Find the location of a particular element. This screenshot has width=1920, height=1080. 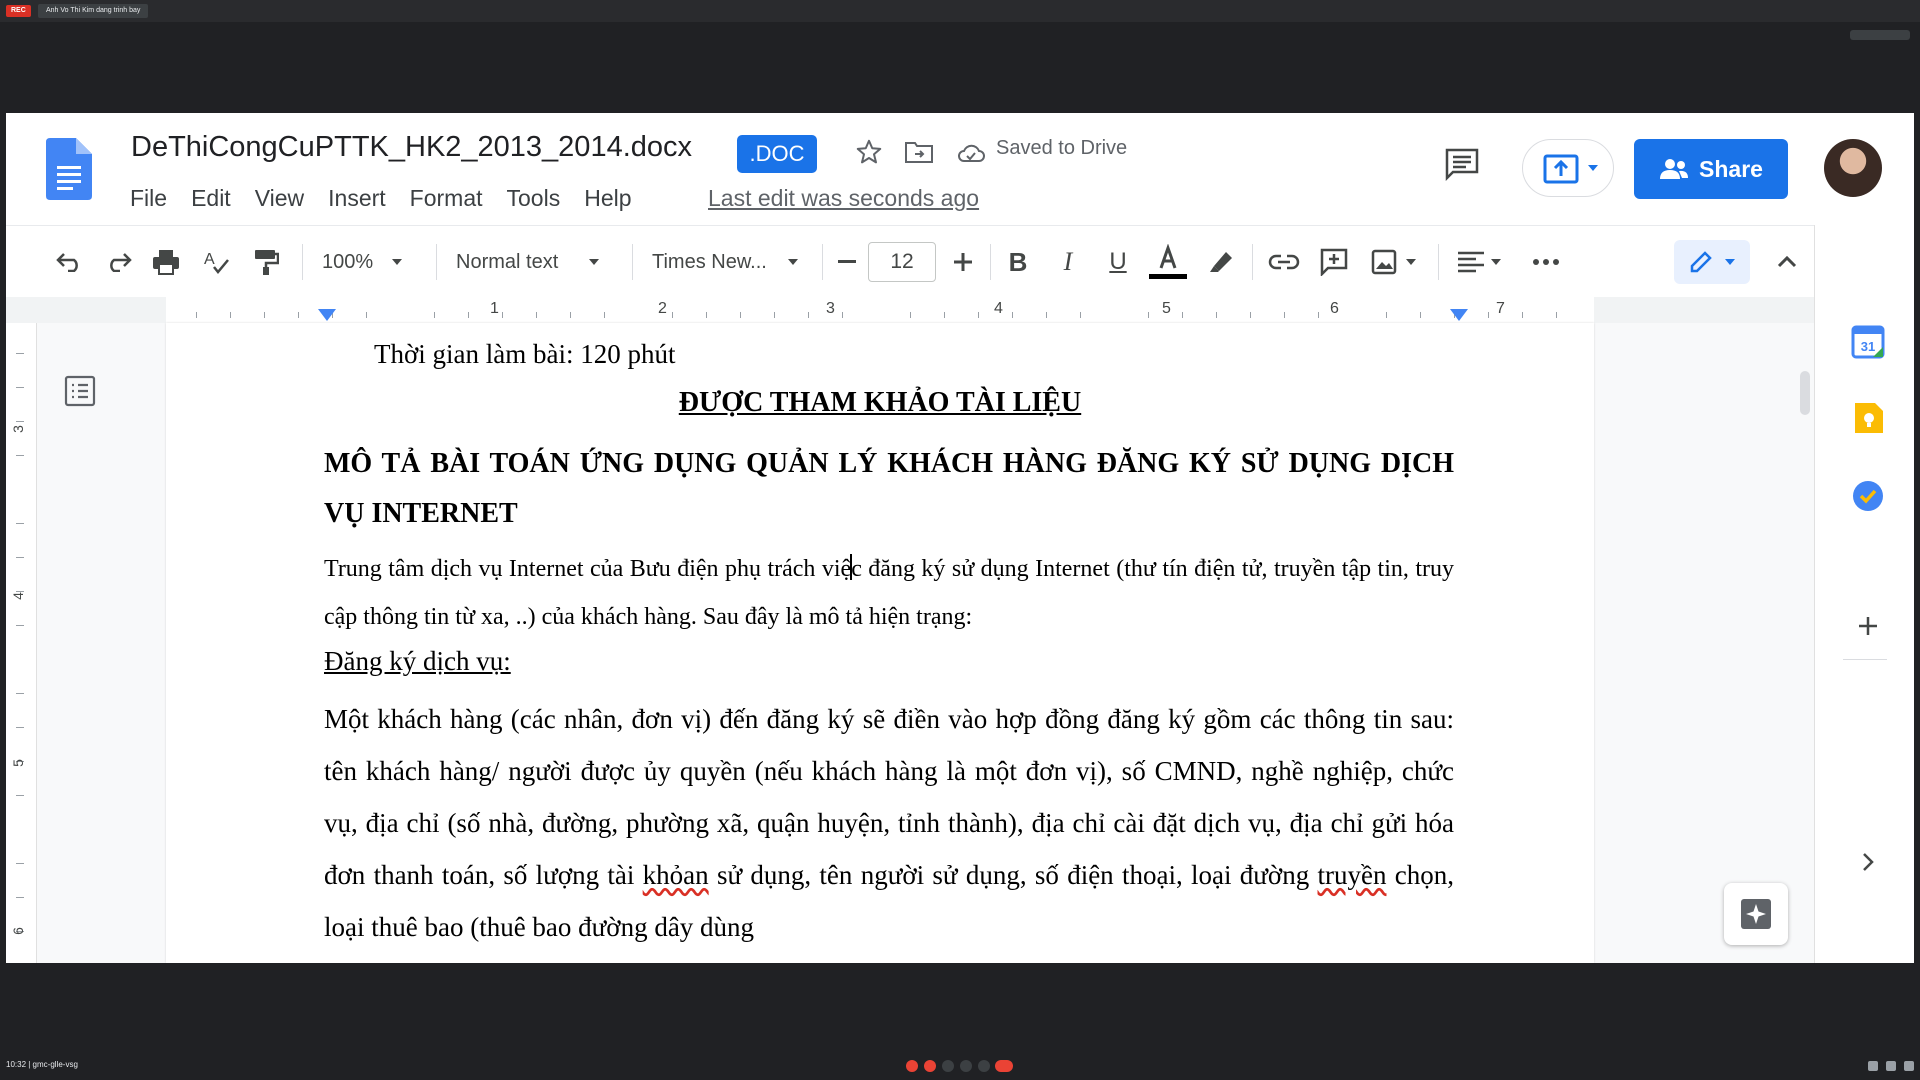

redo-button is located at coordinates (118, 262).